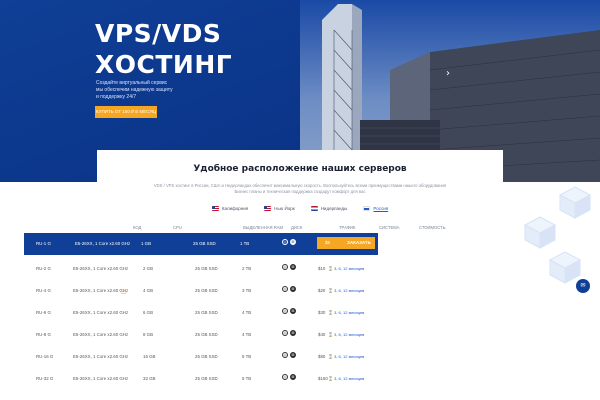 The height and width of the screenshot is (400, 600). What do you see at coordinates (149, 378) in the screenshot?
I see `row-ram: 32 GB` at bounding box center [149, 378].